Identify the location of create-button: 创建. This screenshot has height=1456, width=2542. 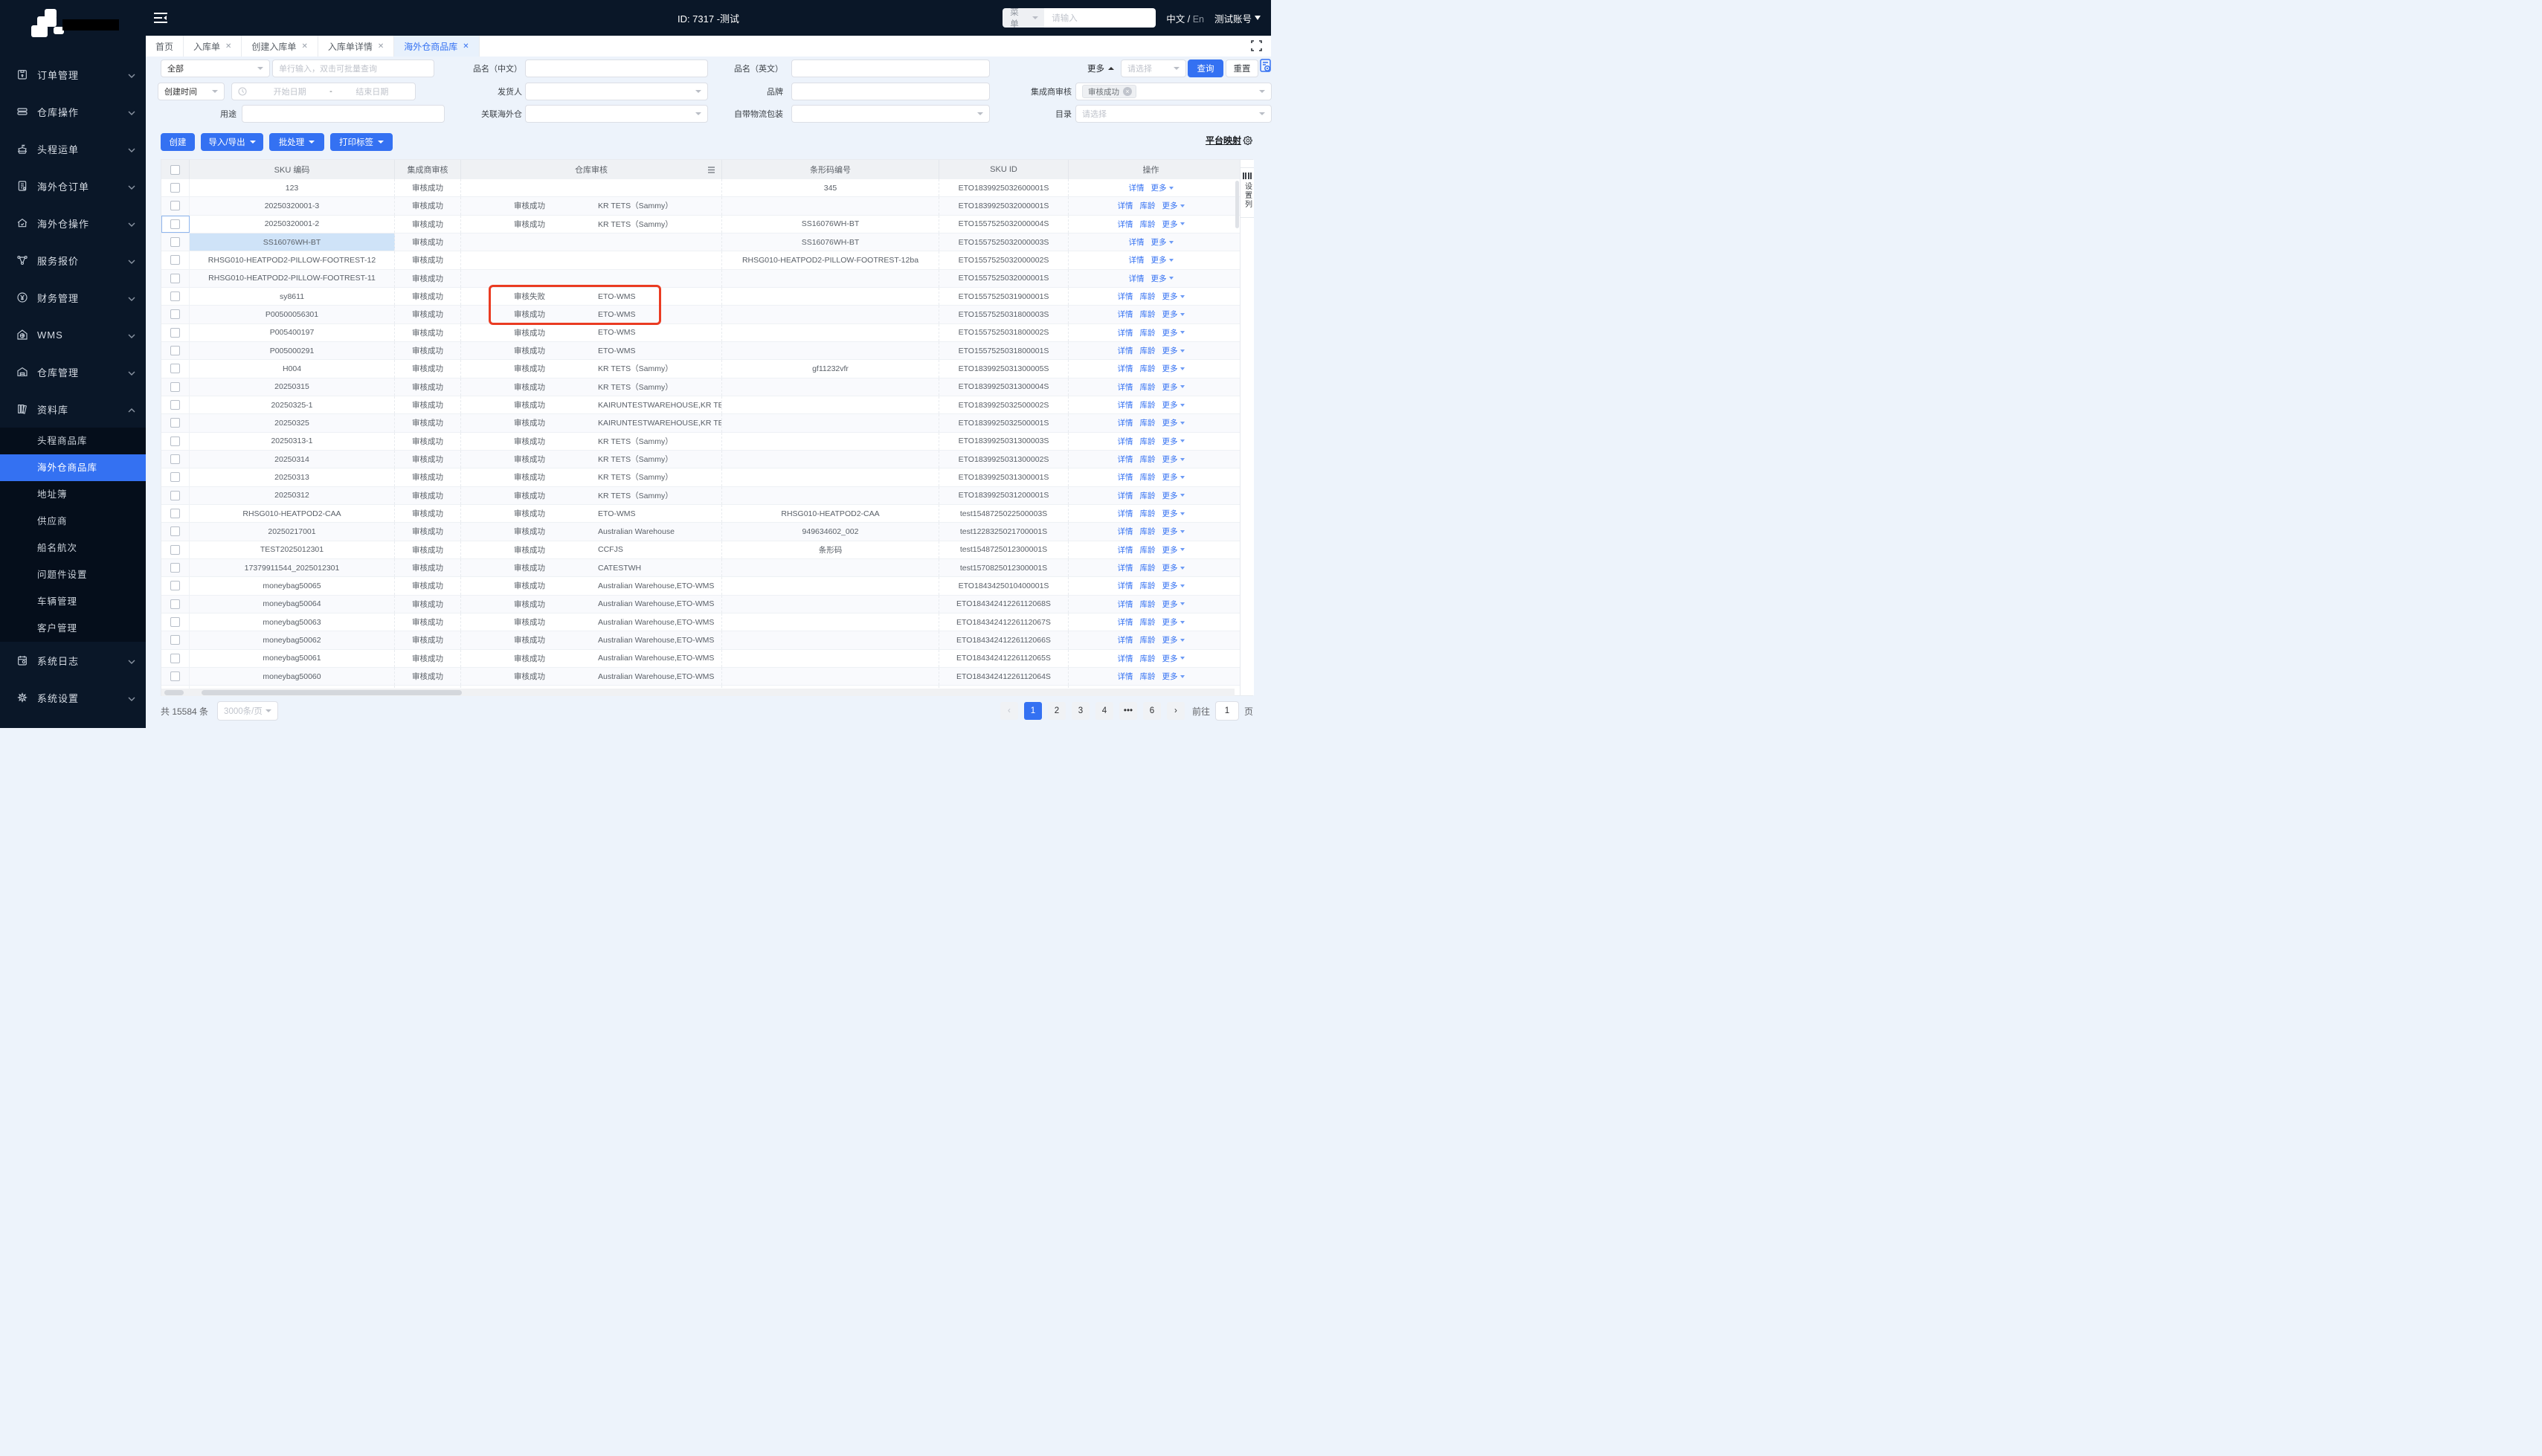
(178, 142).